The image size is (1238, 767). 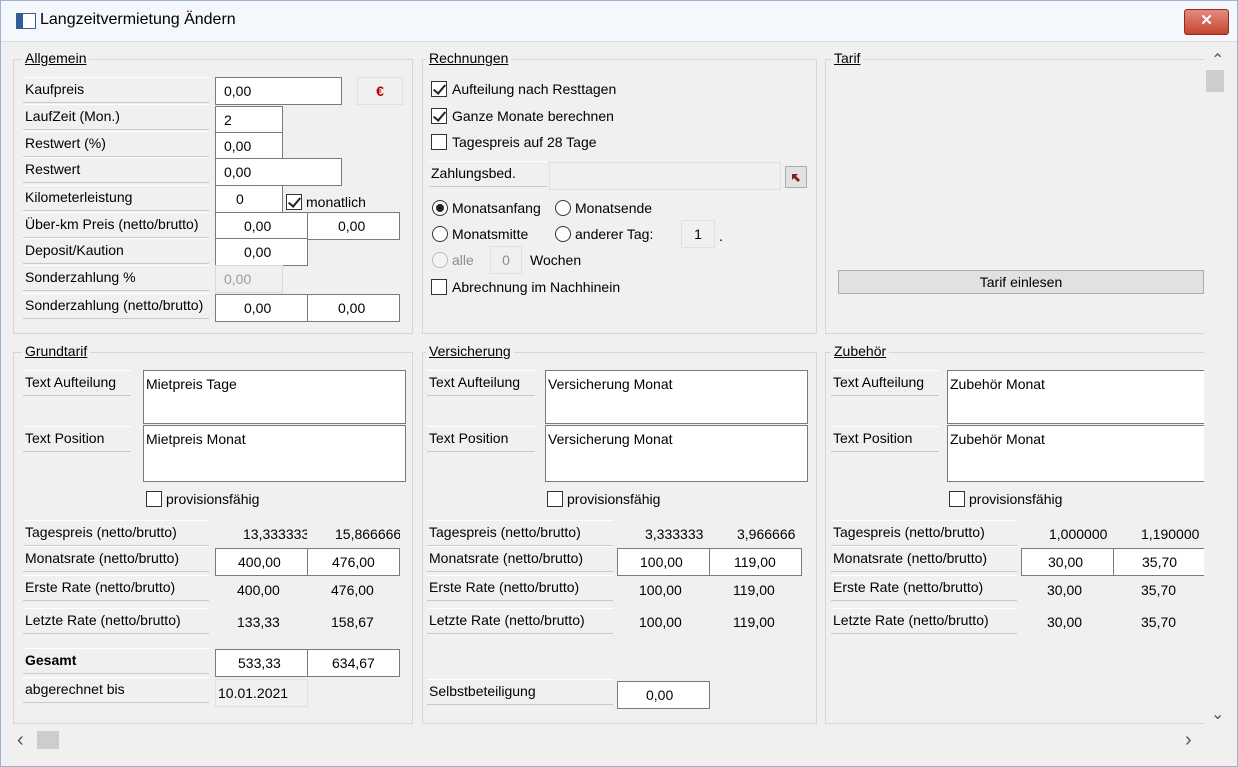 I want to click on monatsanfang-label: Monatsanfang, so click(x=496, y=208).